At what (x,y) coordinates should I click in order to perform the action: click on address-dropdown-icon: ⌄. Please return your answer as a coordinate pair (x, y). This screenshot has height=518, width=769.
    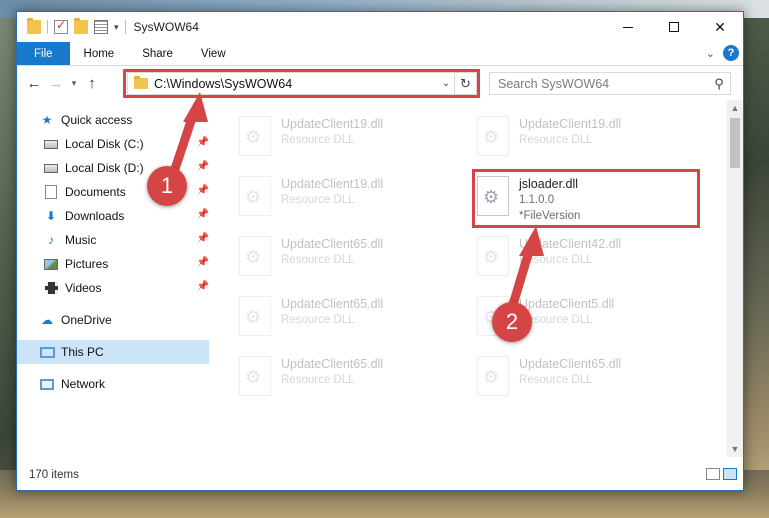
    Looking at the image, I should click on (446, 83).